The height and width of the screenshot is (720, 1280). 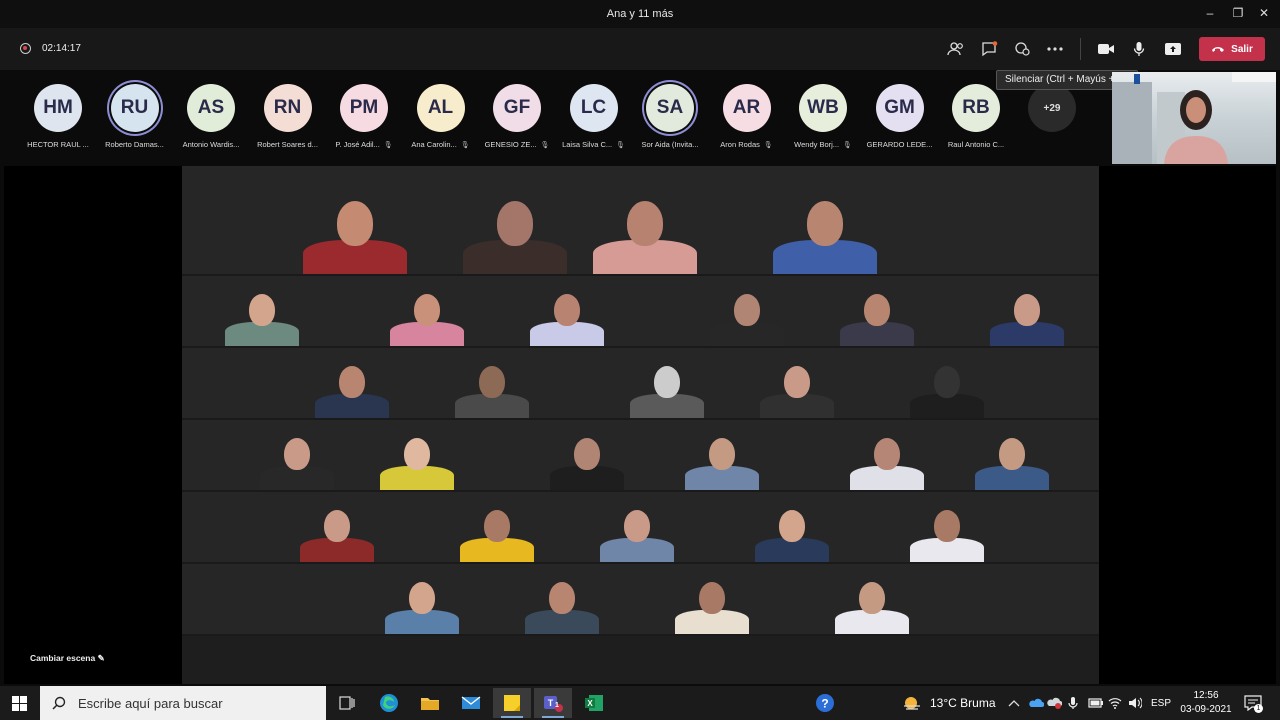 What do you see at coordinates (58, 108) in the screenshot?
I see `avatar: HM` at bounding box center [58, 108].